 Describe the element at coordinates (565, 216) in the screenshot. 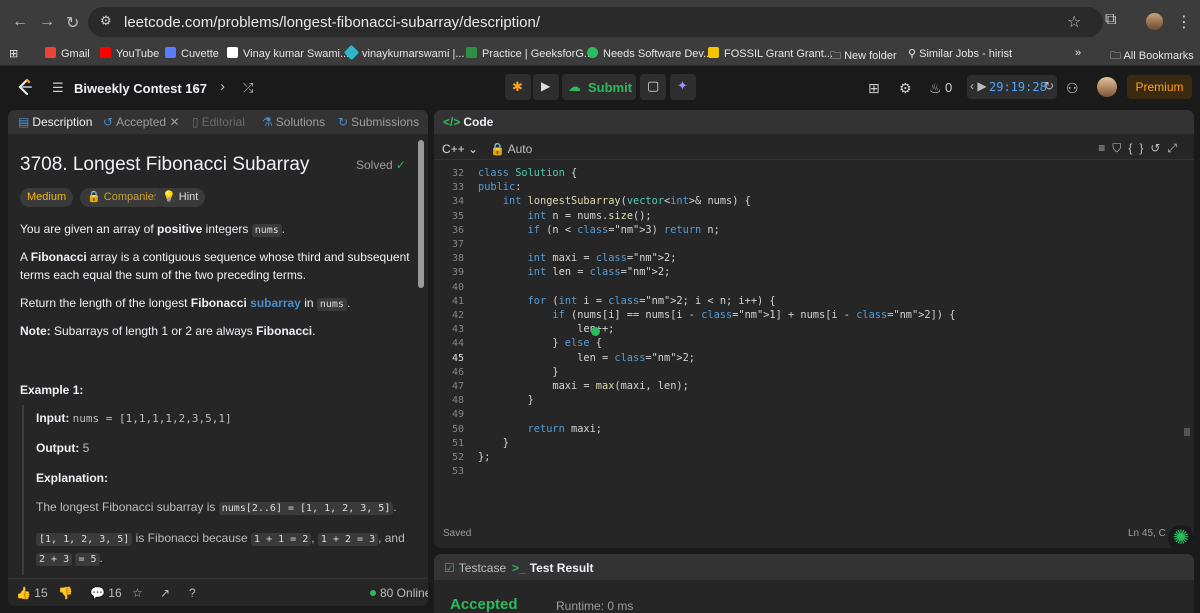

I see `code-line: int n = nums.size();` at that location.